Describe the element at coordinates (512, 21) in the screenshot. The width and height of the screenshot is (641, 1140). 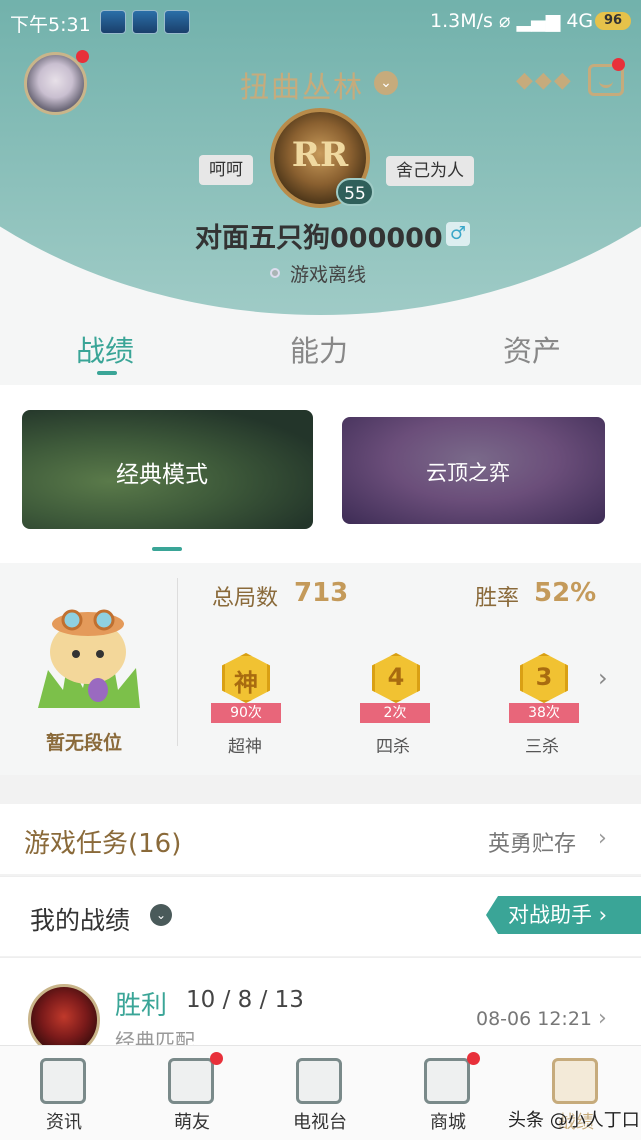
I see `network-speed: 1.3M/s ⌀ ▂▄▆ 4G` at that location.